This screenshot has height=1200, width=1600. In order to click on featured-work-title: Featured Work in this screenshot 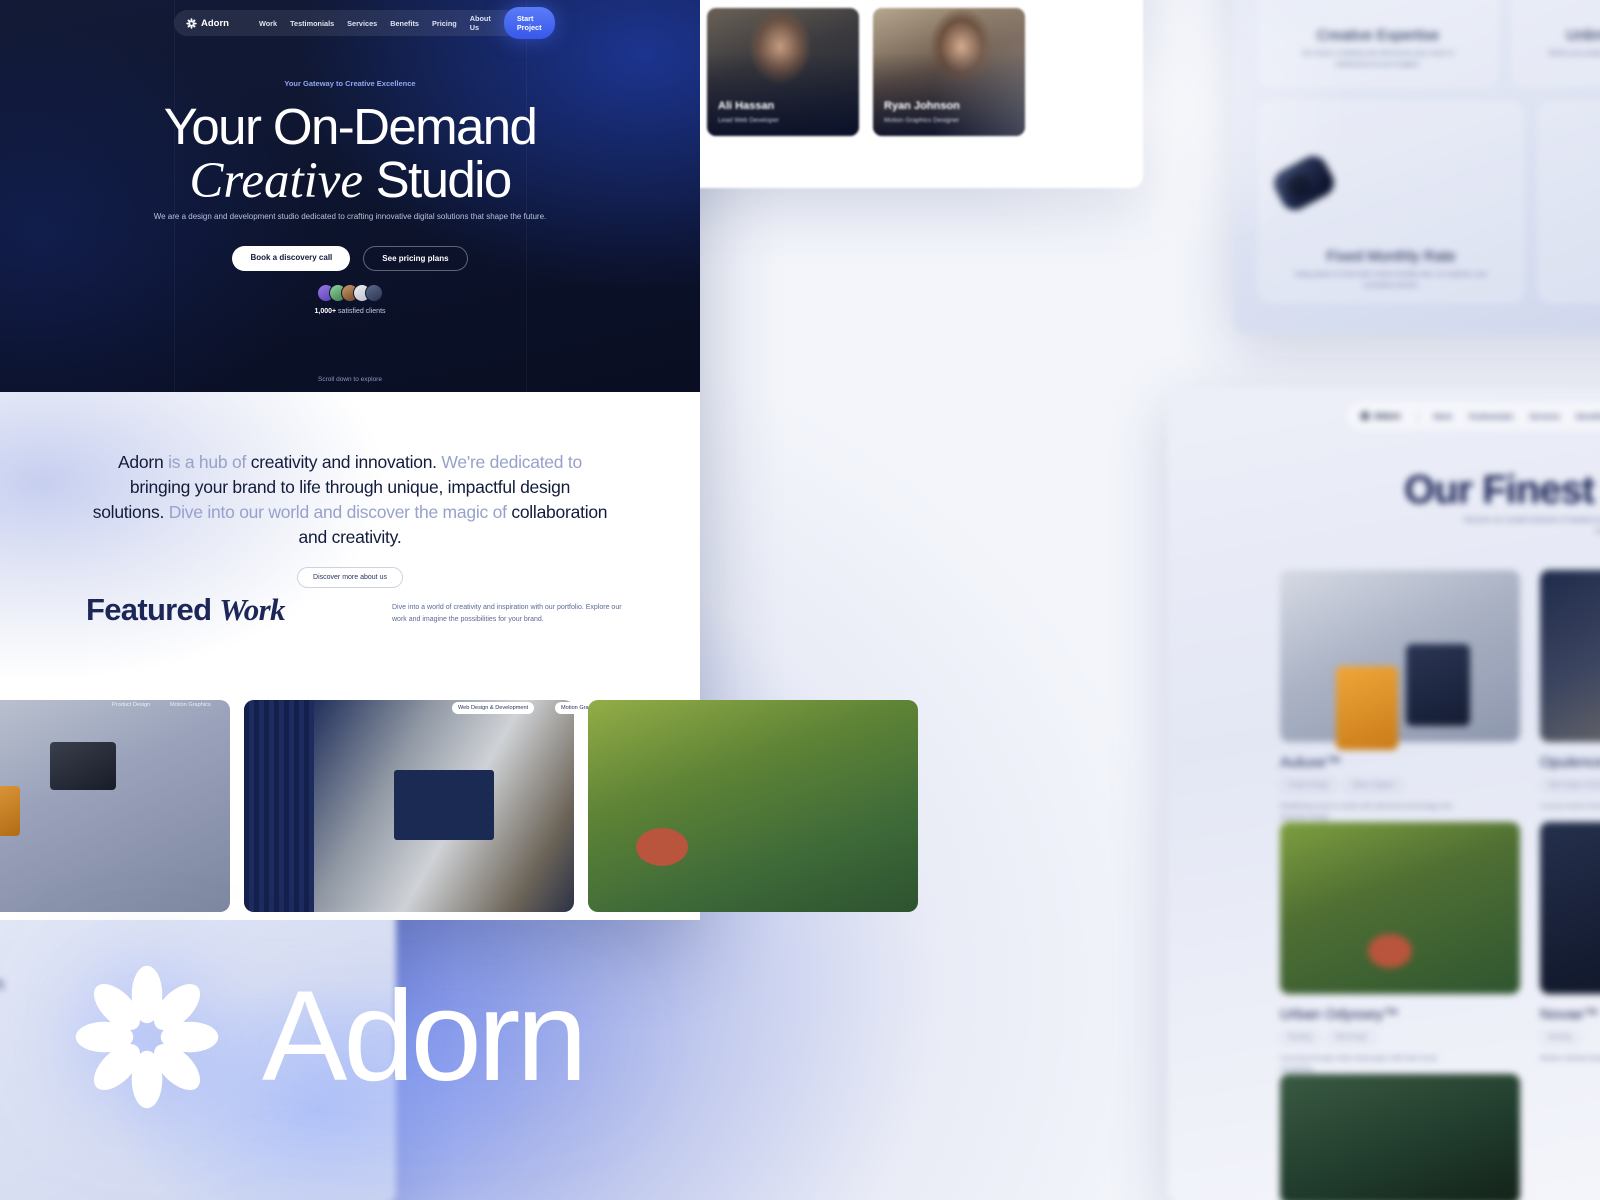, I will do `click(185, 610)`.